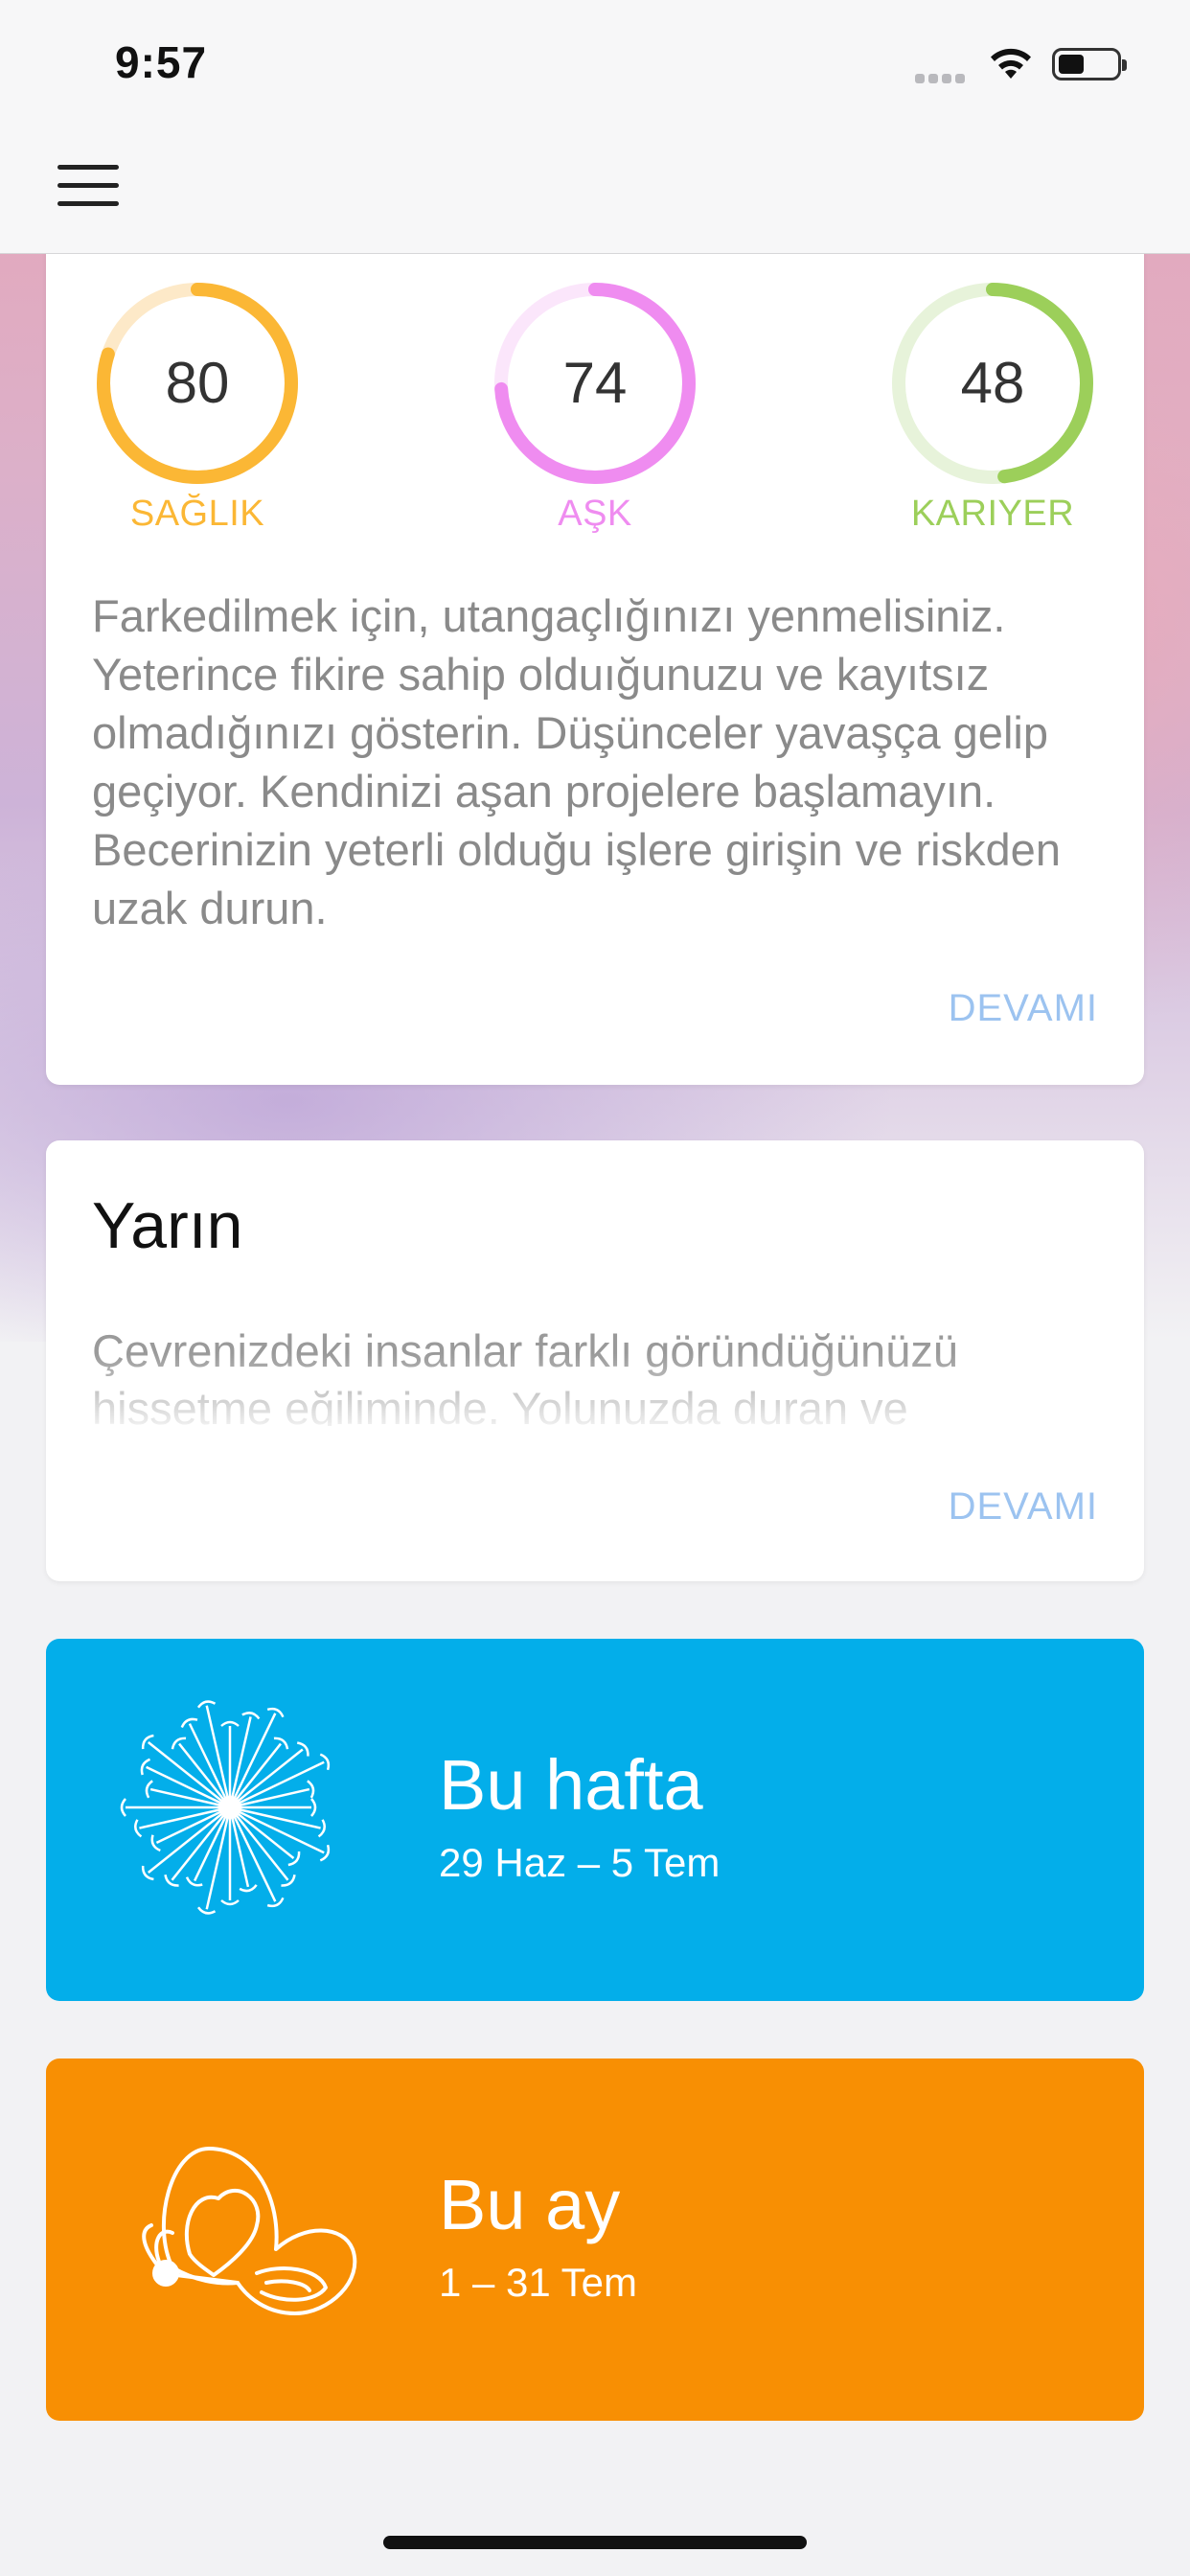 This screenshot has width=1190, height=2576. I want to click on dandelion-icon, so click(243, 1819).